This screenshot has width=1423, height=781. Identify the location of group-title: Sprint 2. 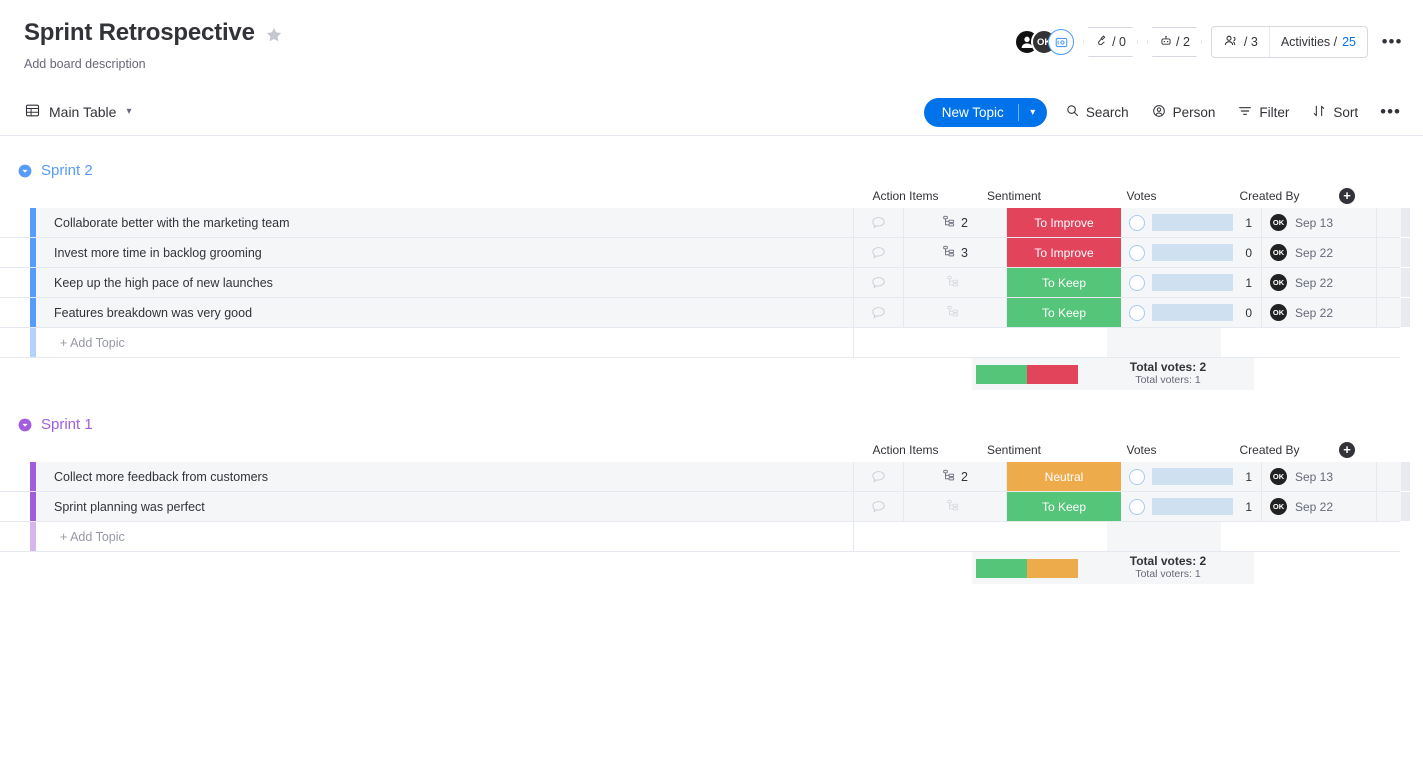
(67, 171).